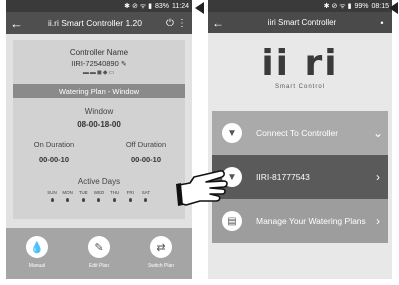 The height and width of the screenshot is (285, 399). Describe the element at coordinates (99, 192) in the screenshot. I see `day-label: WED` at that location.